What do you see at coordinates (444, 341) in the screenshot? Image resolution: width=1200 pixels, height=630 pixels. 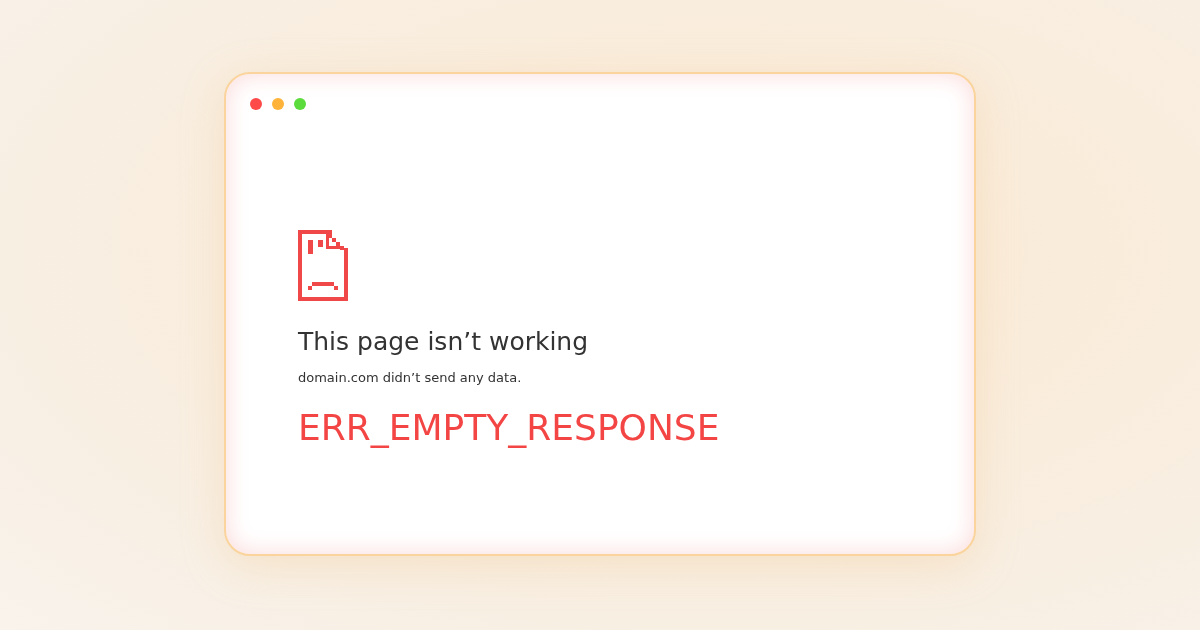 I see `error-title: This page isn’t working` at bounding box center [444, 341].